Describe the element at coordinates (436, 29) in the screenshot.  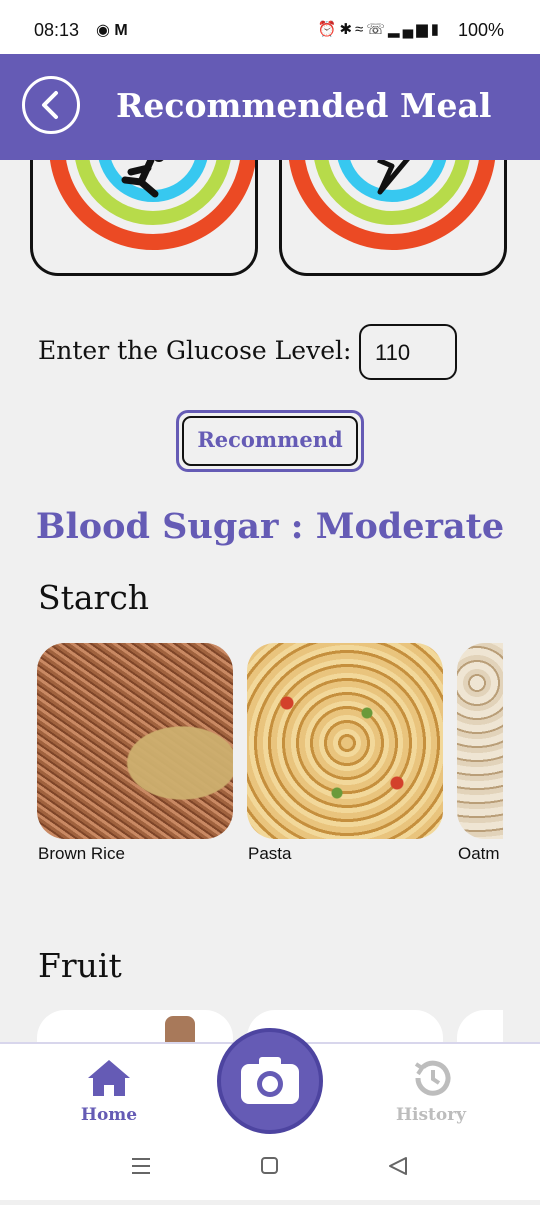
I see `battery-icon: ▮` at that location.